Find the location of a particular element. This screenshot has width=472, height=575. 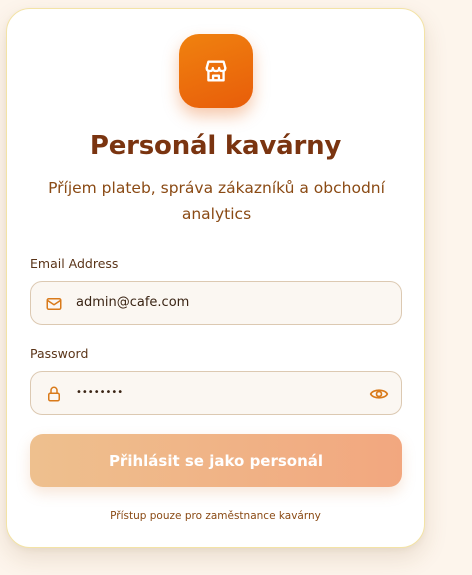

page-title: Personál kavárny is located at coordinates (215, 146).